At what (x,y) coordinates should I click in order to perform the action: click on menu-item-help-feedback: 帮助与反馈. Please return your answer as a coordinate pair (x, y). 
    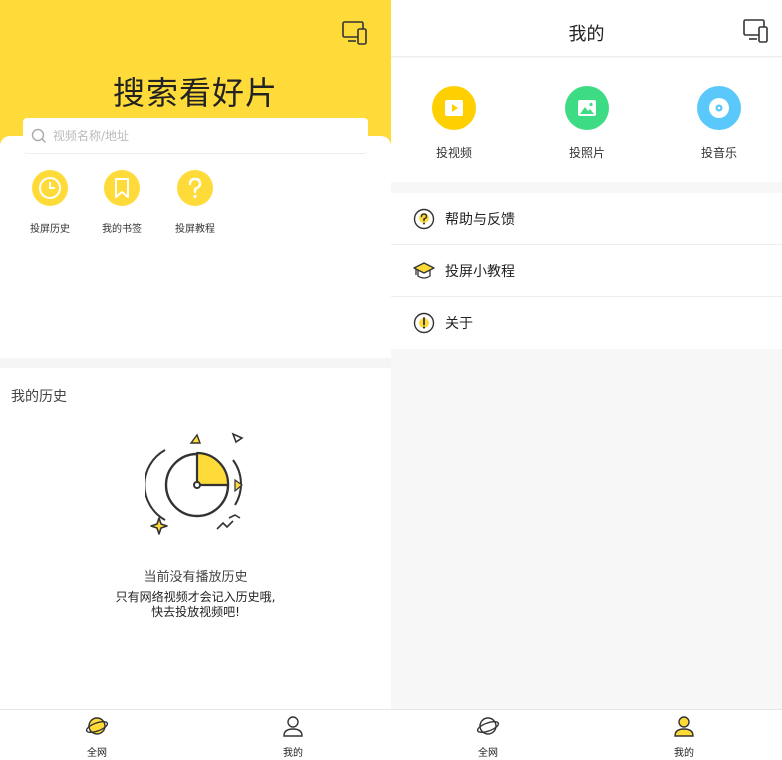
    Looking at the image, I should click on (586, 219).